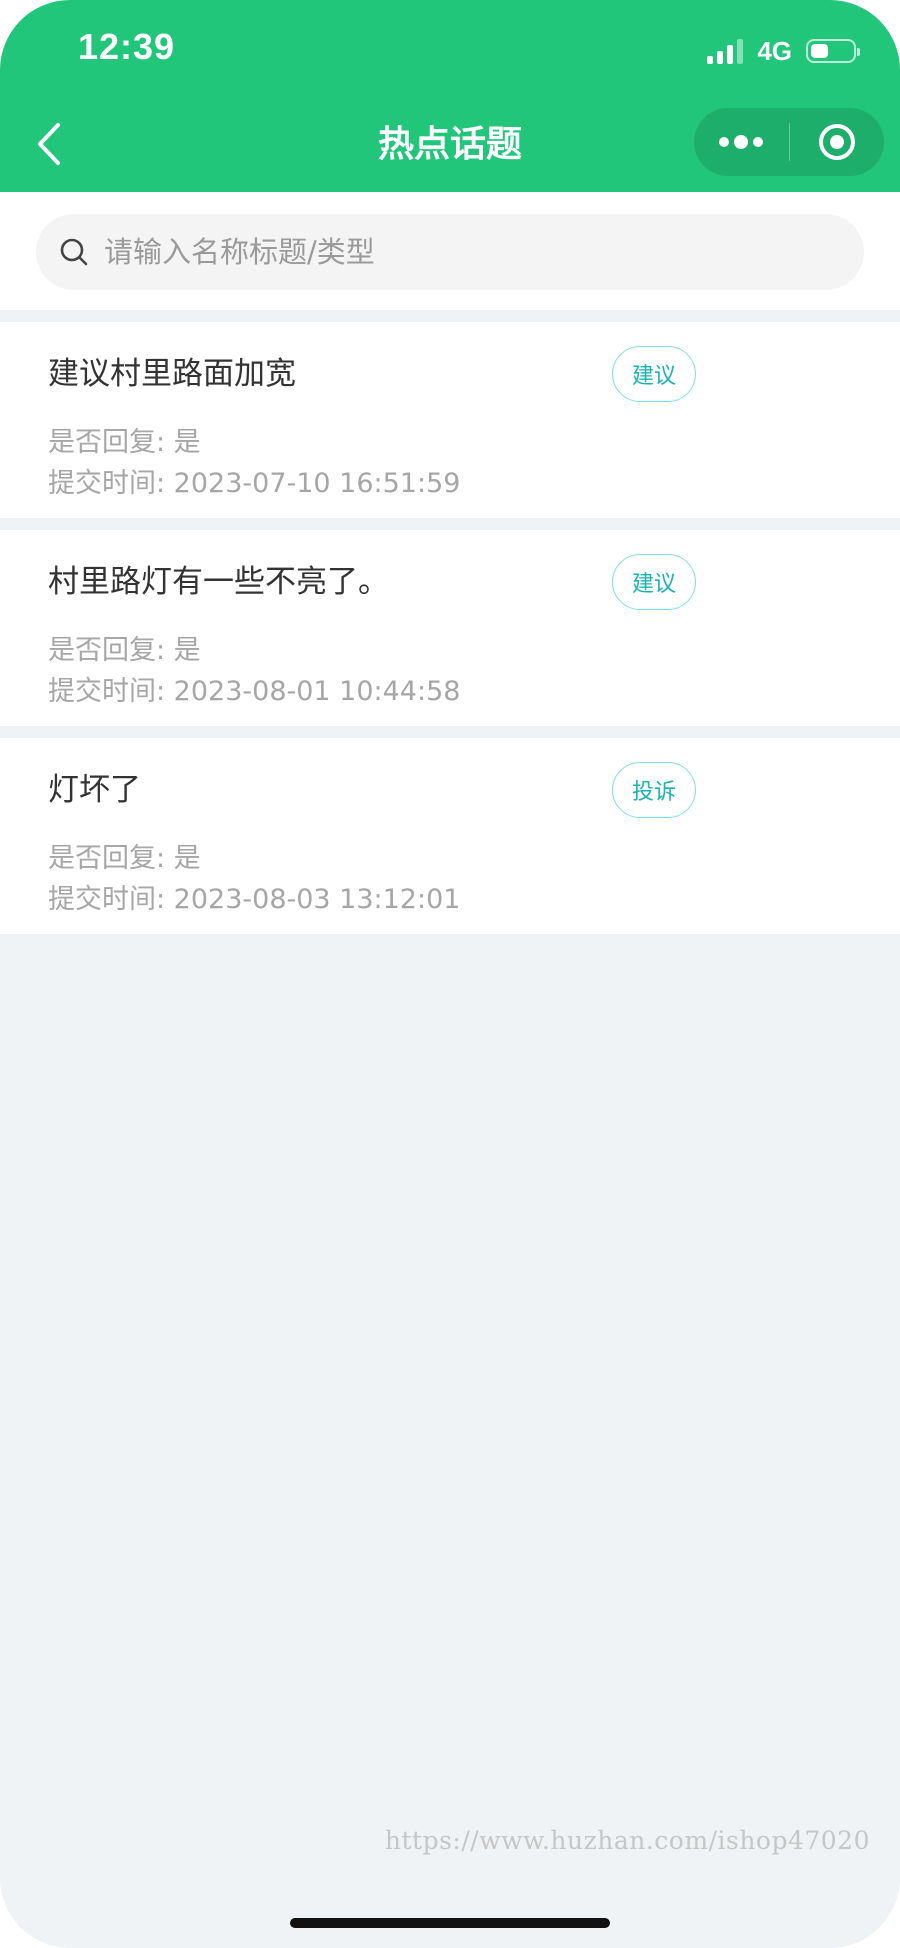 The width and height of the screenshot is (900, 1948). Describe the element at coordinates (74, 252) in the screenshot. I see `search-icon` at that location.